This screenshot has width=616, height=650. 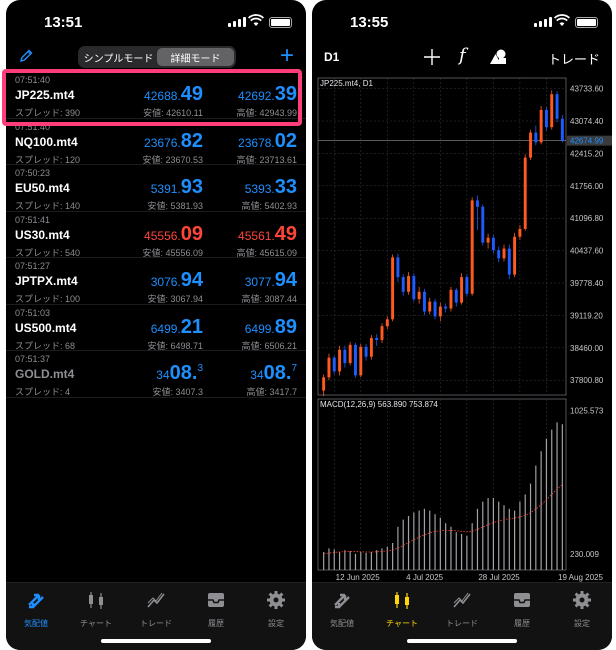 I want to click on tab-quotes-label: 気配値, so click(x=342, y=623).